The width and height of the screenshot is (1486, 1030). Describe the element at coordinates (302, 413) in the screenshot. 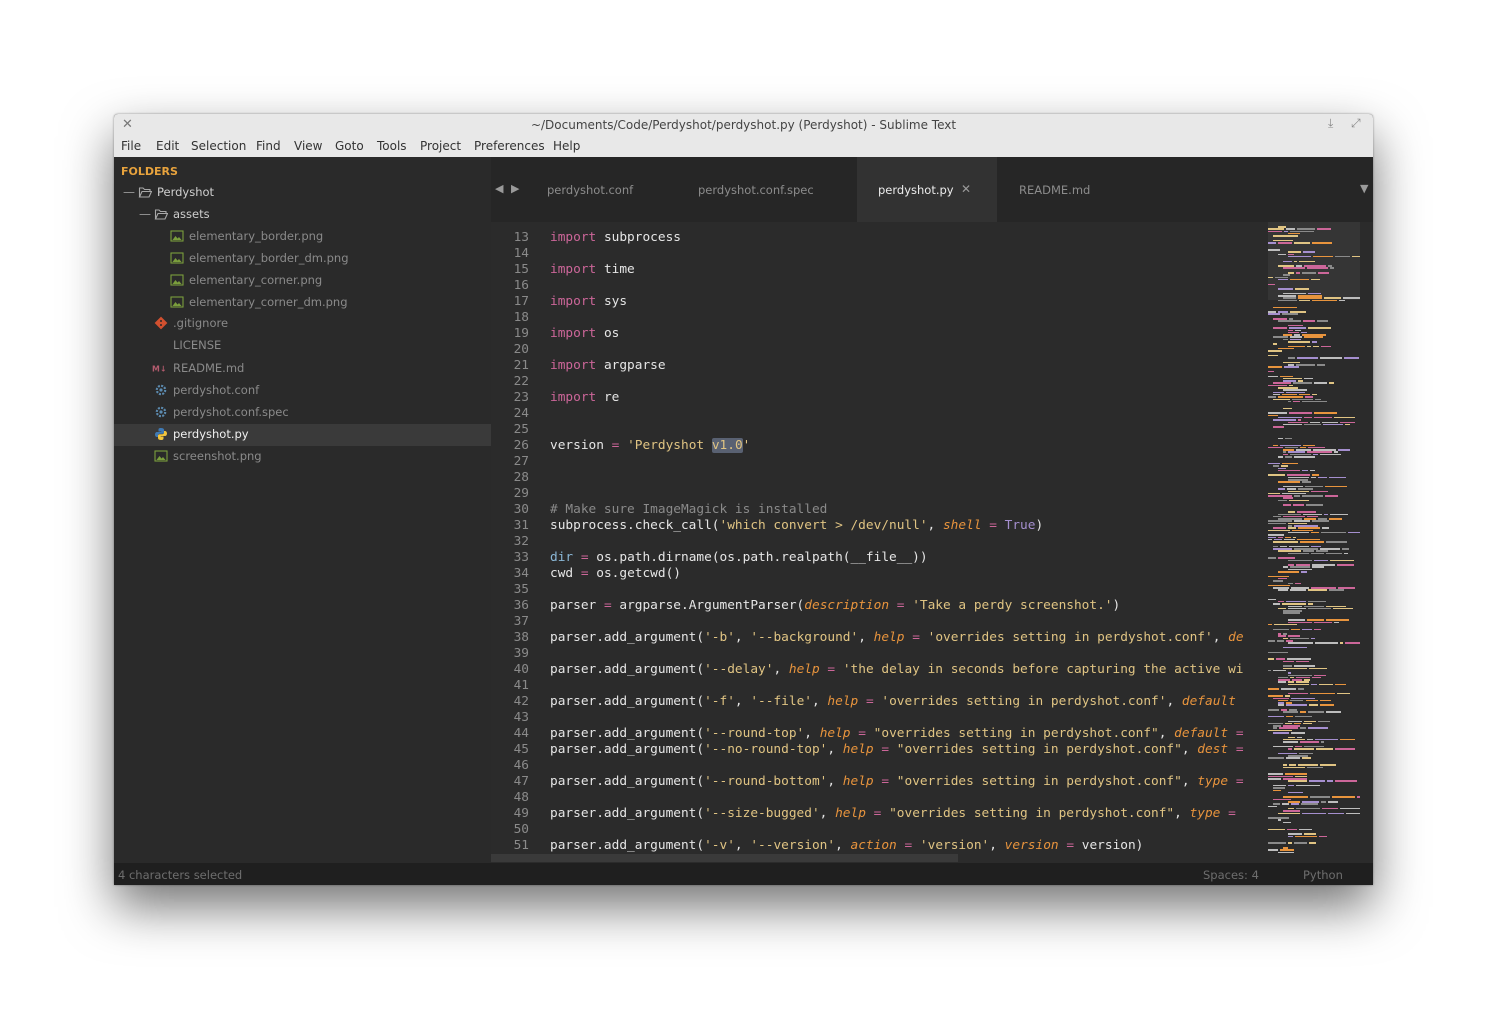

I see `tree-file-perdyshot-conf-spec: perdyshot.conf.spec` at that location.